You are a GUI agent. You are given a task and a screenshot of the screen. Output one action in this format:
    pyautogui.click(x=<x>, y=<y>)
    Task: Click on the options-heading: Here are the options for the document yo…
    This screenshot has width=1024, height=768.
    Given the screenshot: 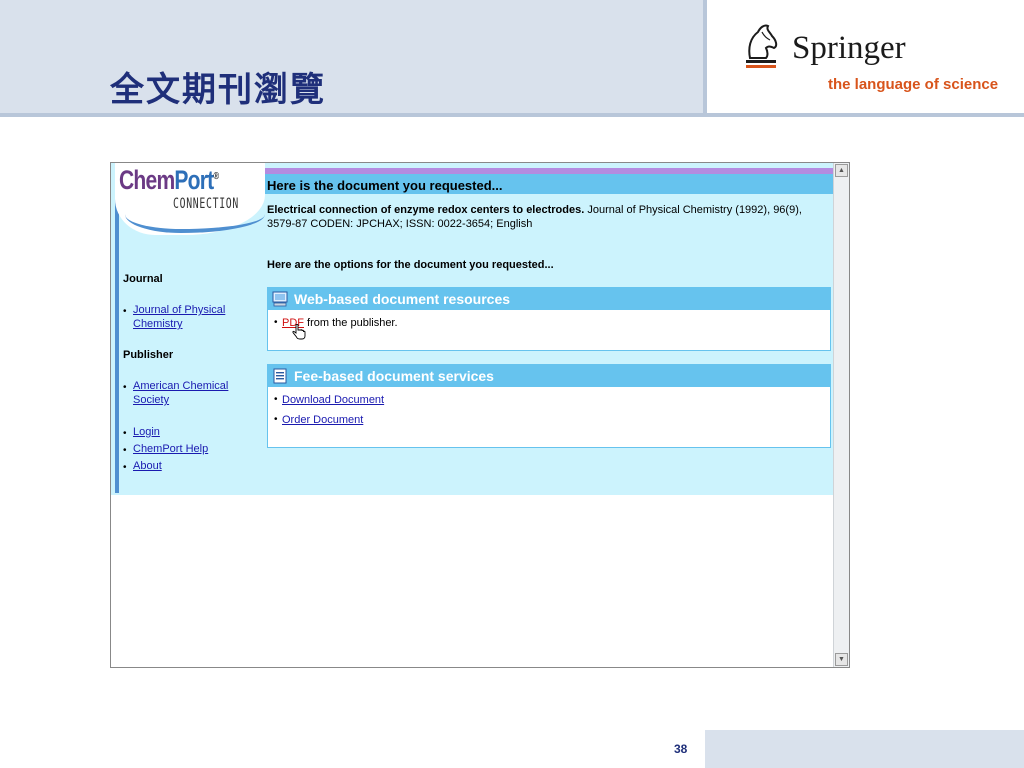 What is the action you would take?
    pyautogui.click(x=410, y=265)
    